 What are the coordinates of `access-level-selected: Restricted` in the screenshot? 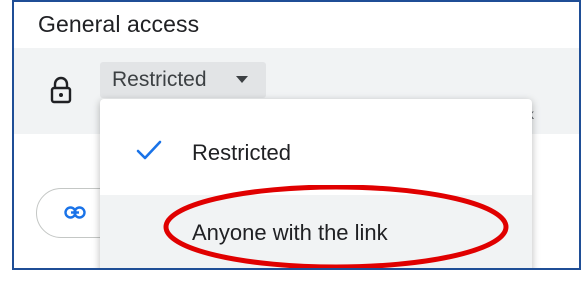 It's located at (159, 79).